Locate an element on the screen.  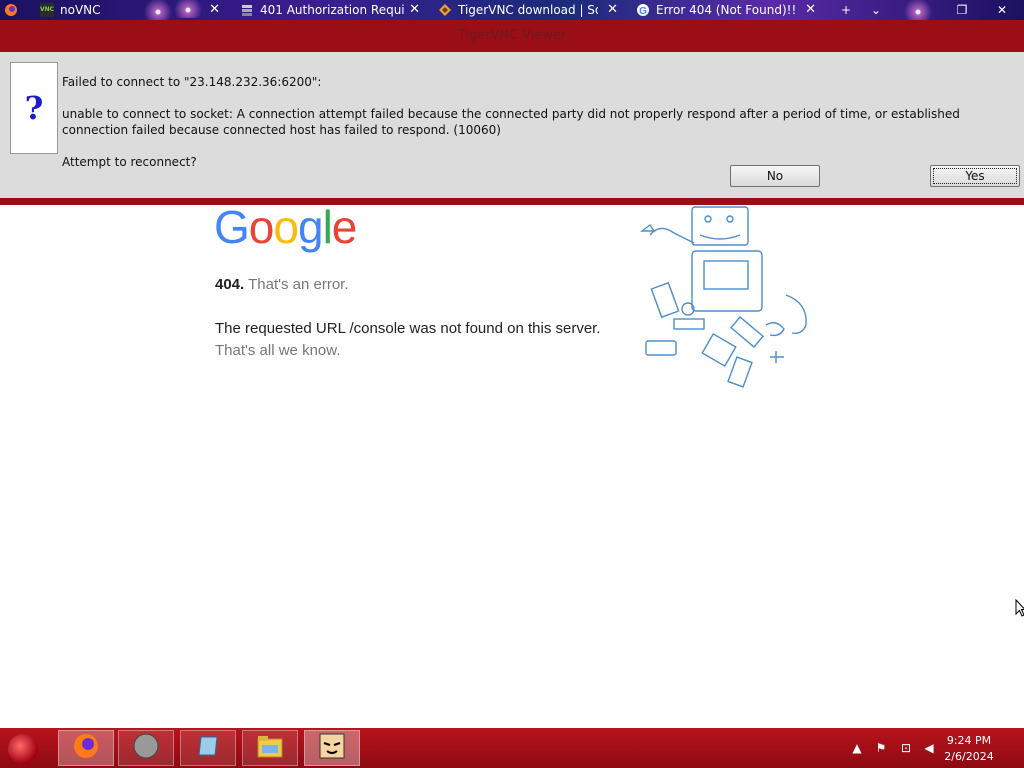
google-logo: Google is located at coordinates (286, 227).